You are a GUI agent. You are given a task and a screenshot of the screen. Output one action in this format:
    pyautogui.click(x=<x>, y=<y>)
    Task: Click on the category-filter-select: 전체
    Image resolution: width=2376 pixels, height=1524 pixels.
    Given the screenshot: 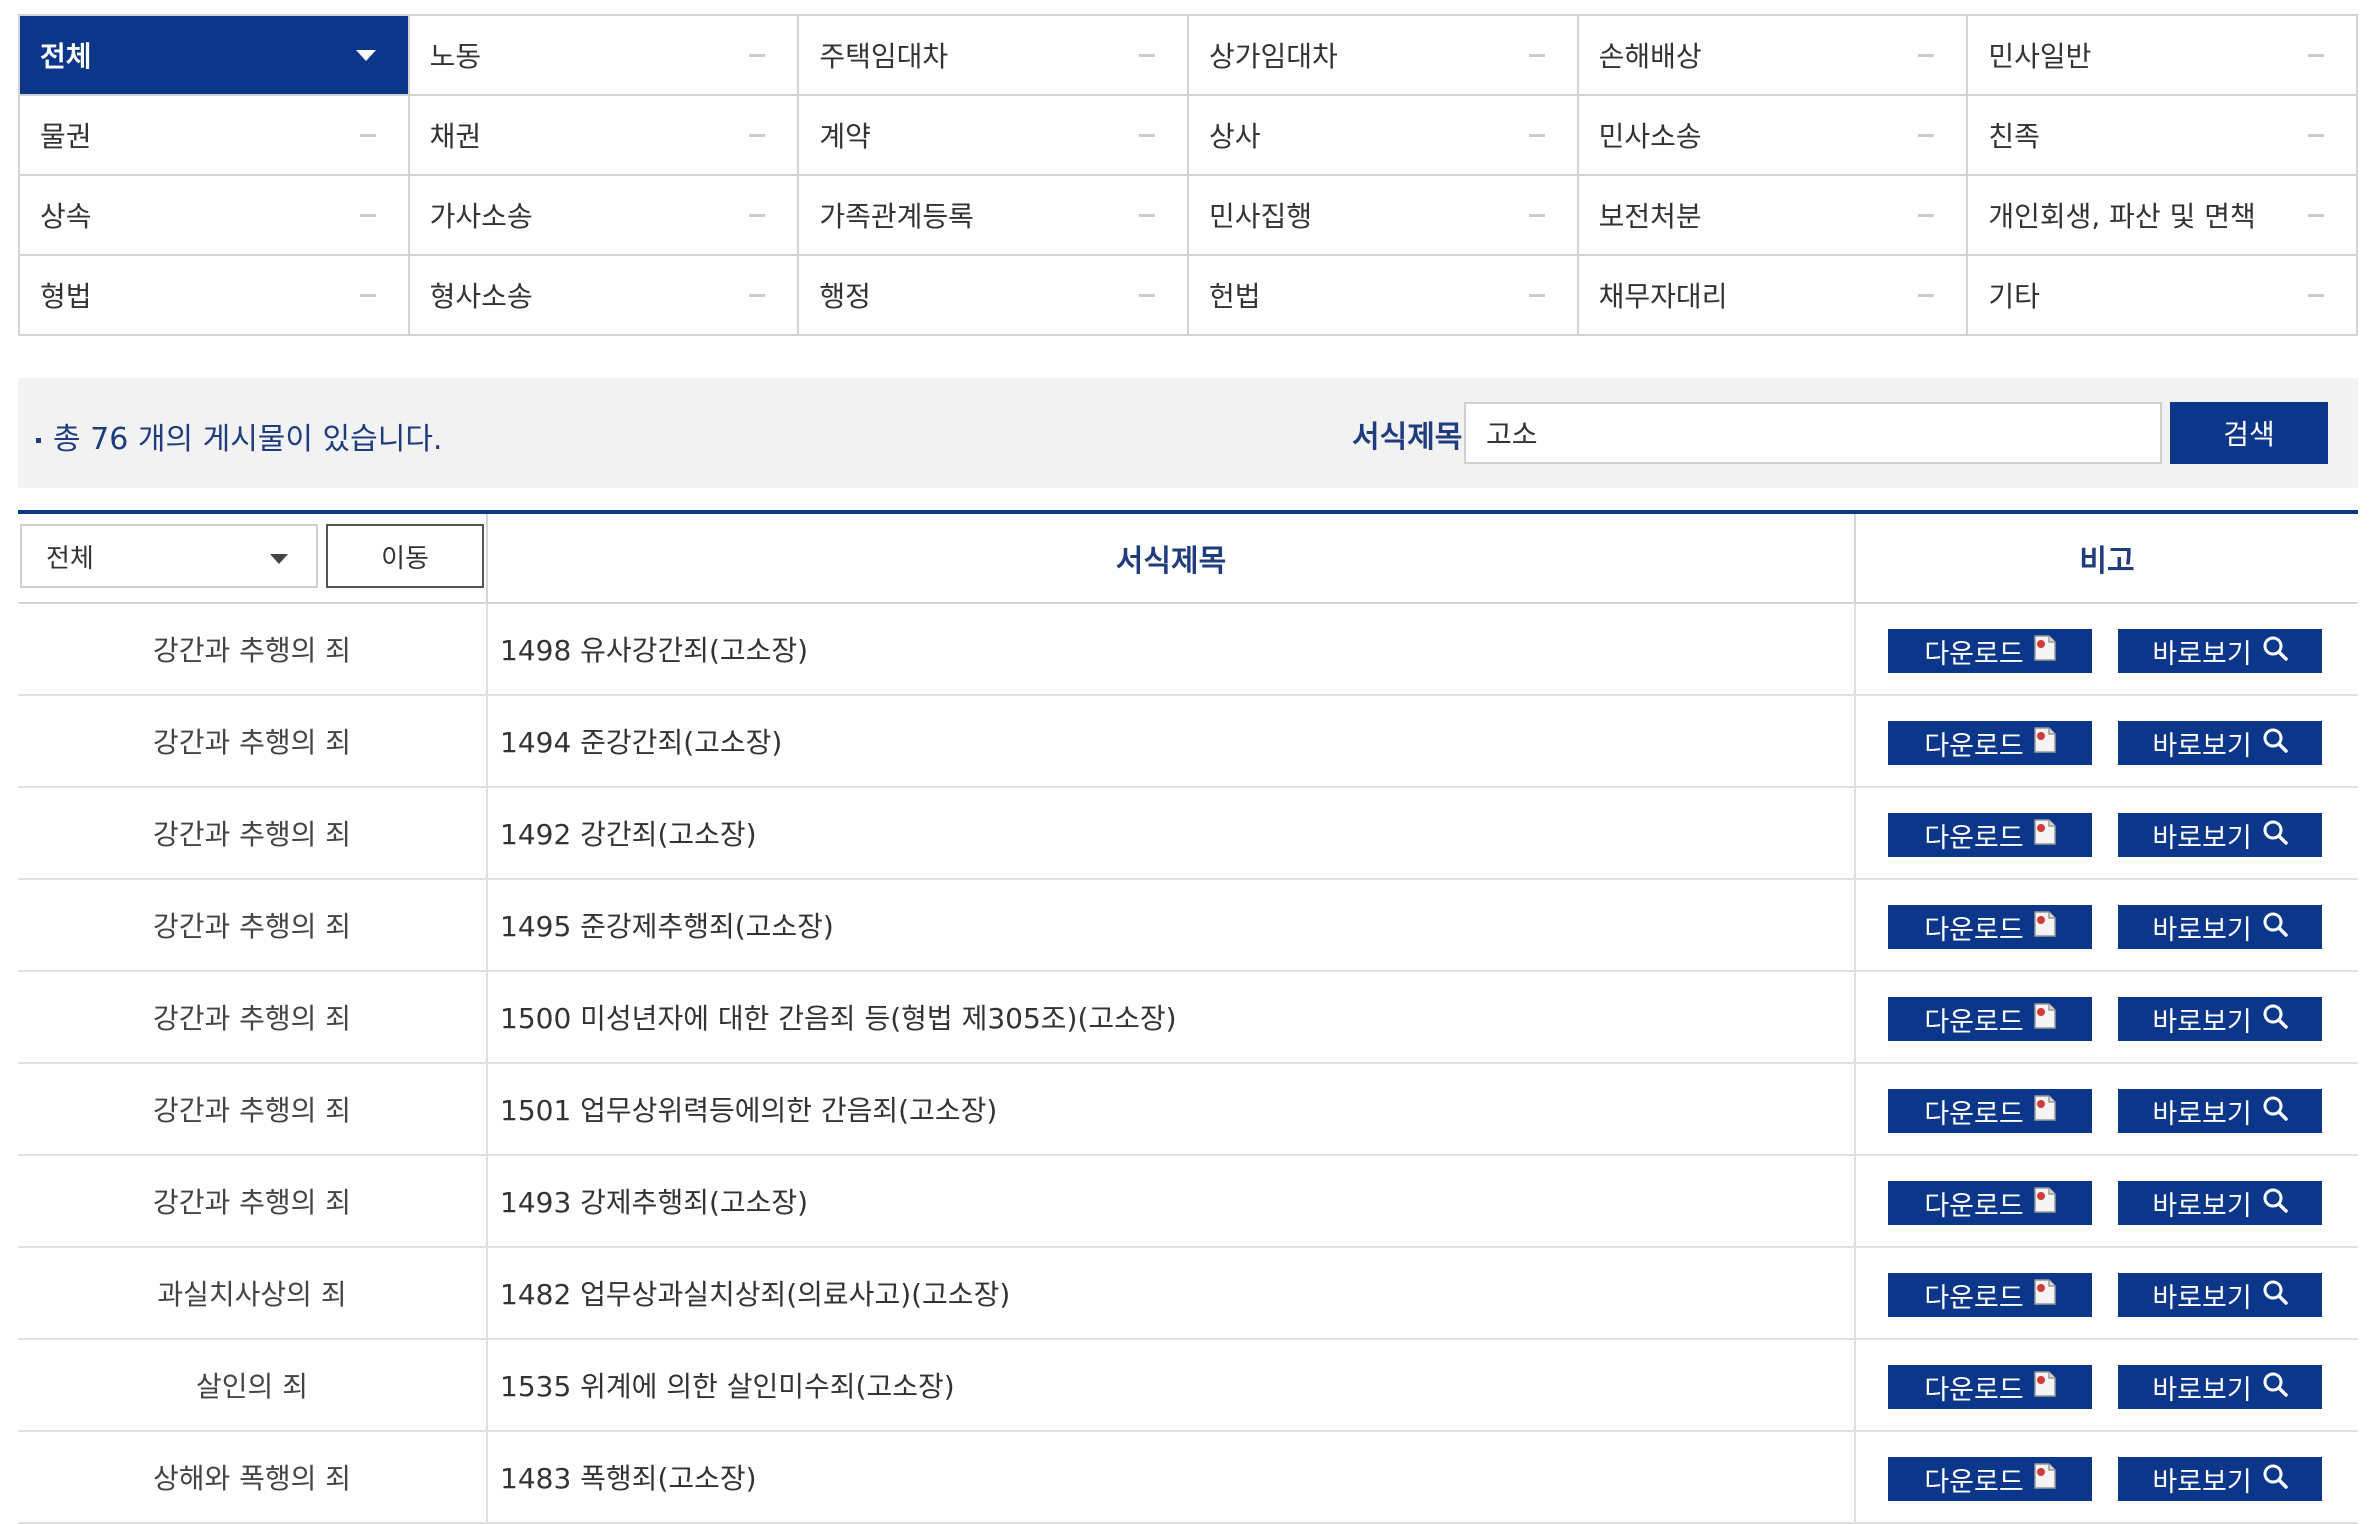 What is the action you would take?
    pyautogui.click(x=169, y=556)
    